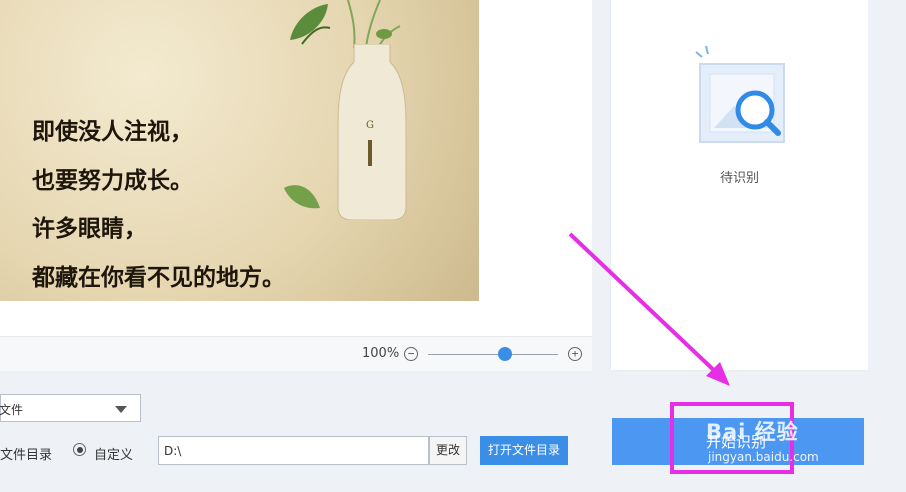 Image resolution: width=906 pixels, height=492 pixels. I want to click on status-label: 待识别, so click(739, 178).